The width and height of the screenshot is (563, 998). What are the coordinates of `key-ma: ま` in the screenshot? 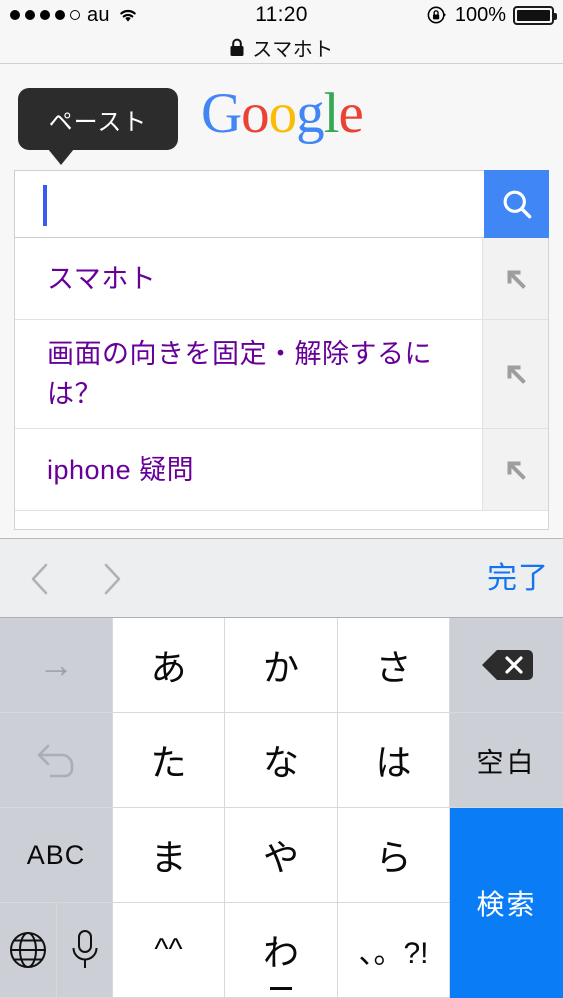 It's located at (169, 855).